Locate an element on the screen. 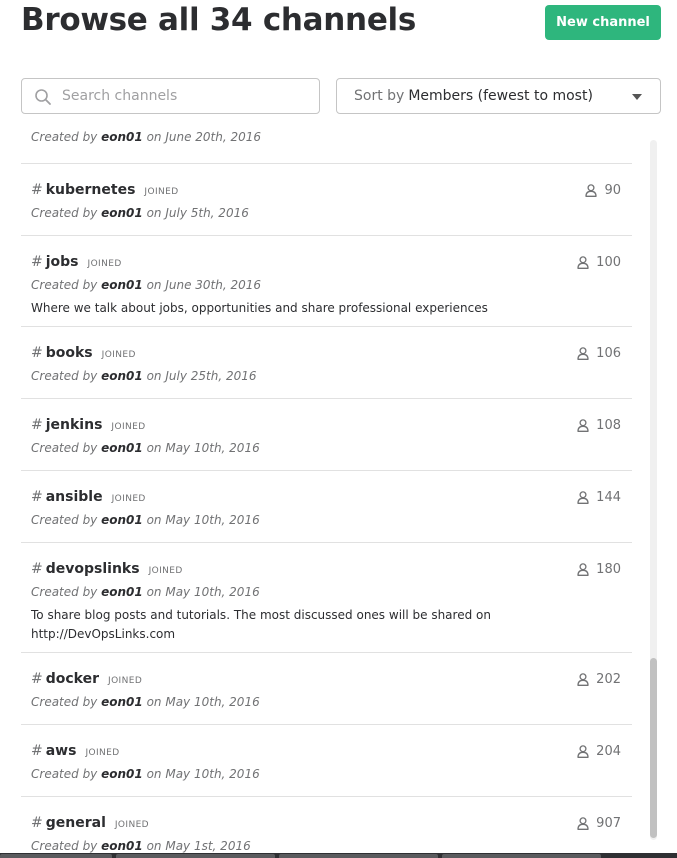 The height and width of the screenshot is (858, 677). channel-created: Created by eon01 on July 5th, 2016 is located at coordinates (140, 213).